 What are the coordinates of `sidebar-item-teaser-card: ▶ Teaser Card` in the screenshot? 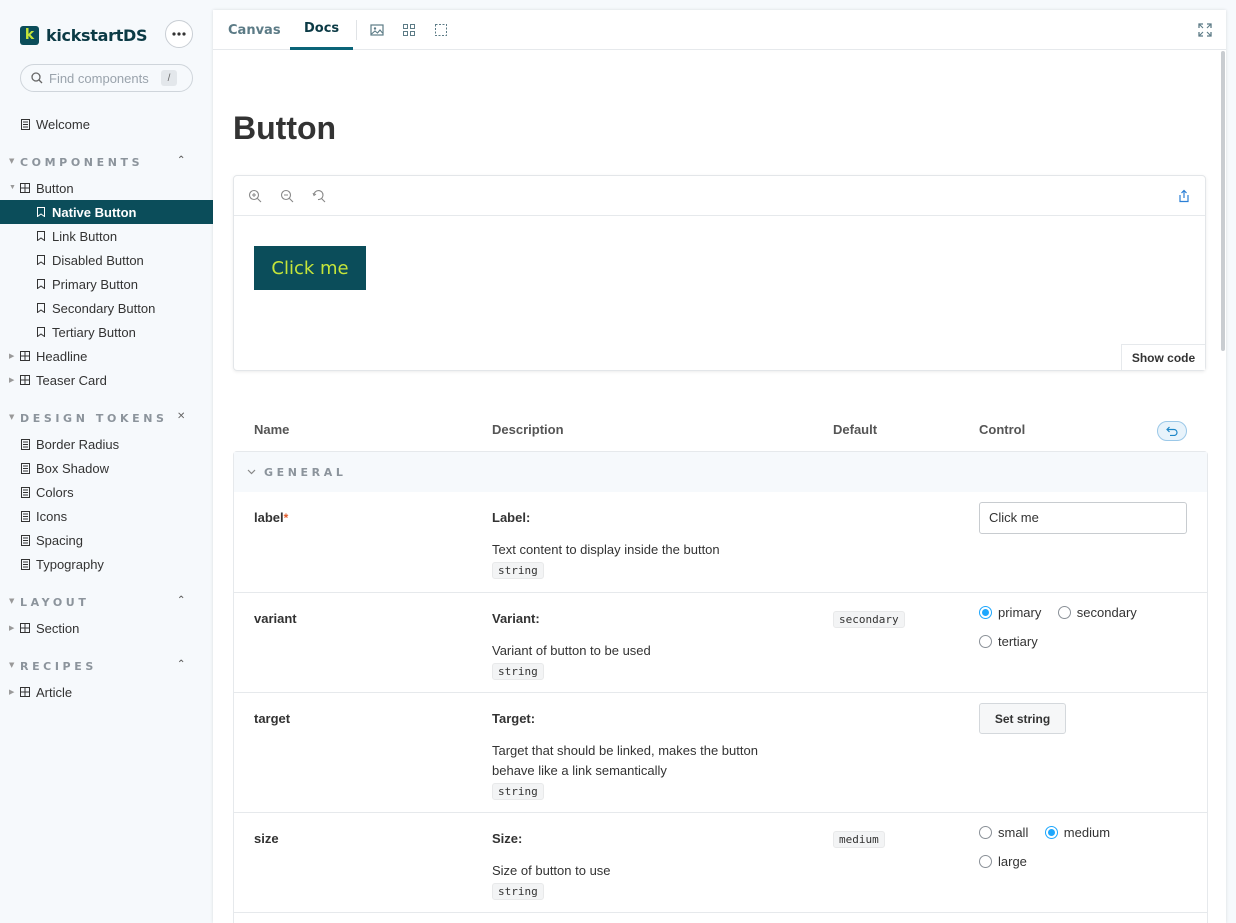 It's located at (106, 380).